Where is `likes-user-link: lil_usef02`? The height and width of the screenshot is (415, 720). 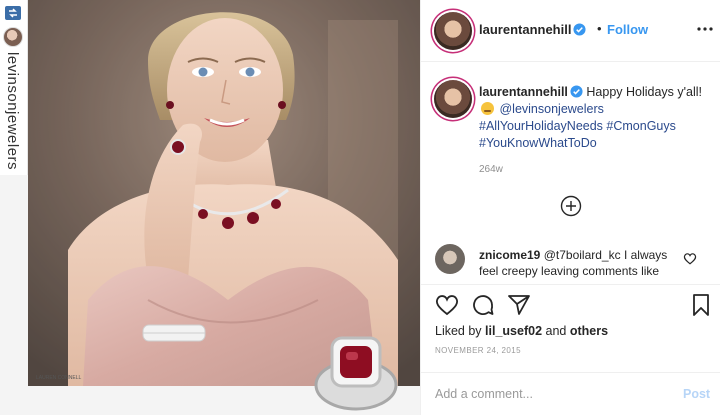
likes-user-link: lil_usef02 is located at coordinates (513, 331).